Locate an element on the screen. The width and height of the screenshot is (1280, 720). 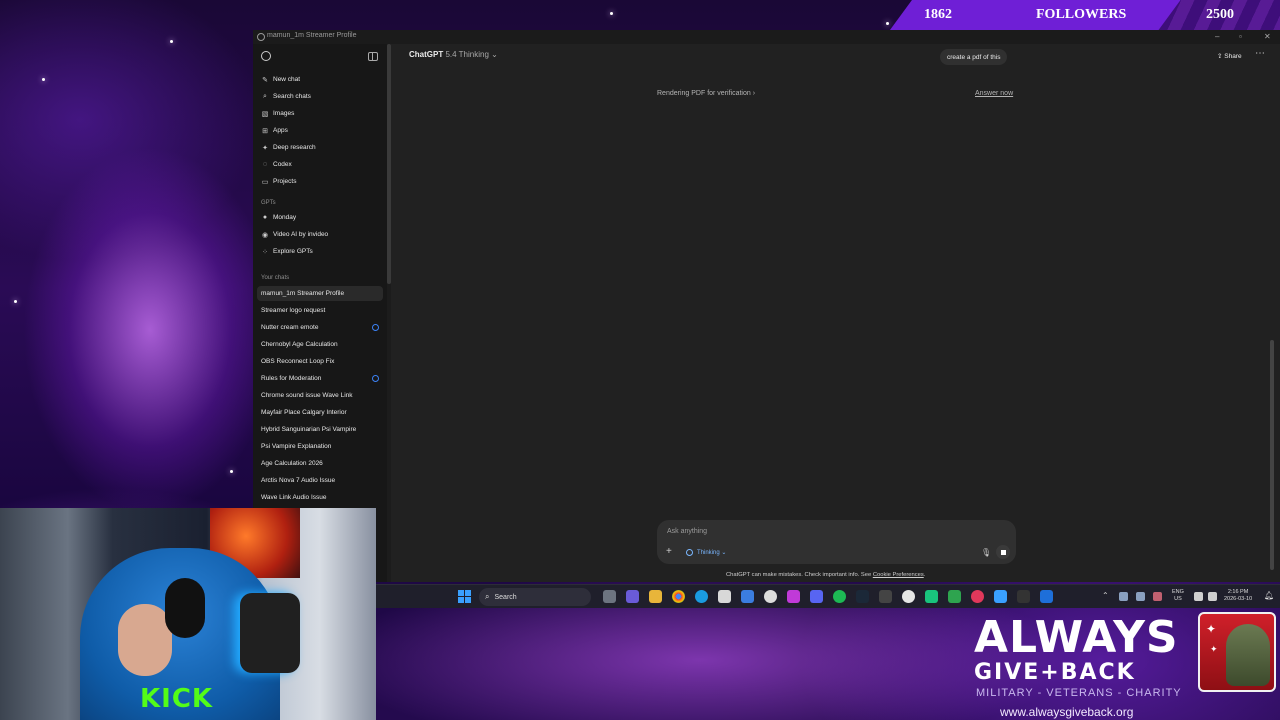
elgato-icon is located at coordinates (885, 596).